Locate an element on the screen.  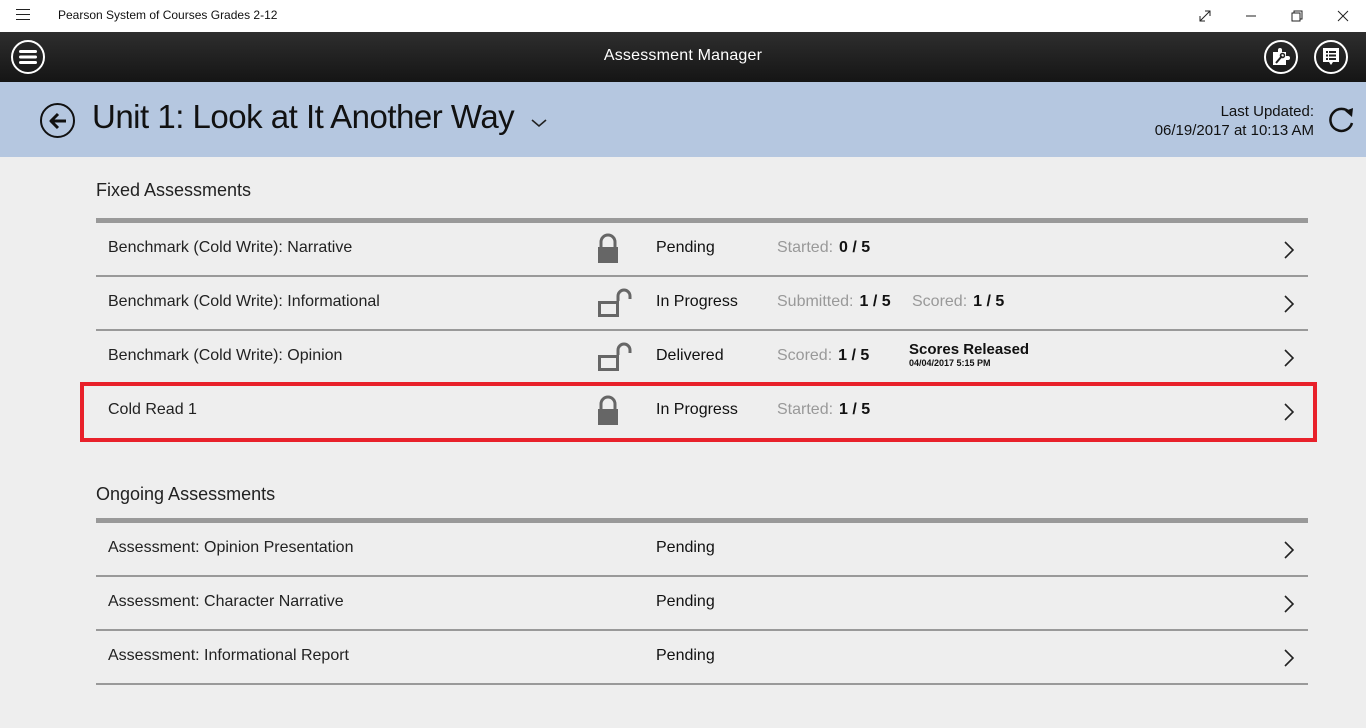
ongoing-assessment-row: Assessment: Informational Report Pending is located at coordinates (702, 658).